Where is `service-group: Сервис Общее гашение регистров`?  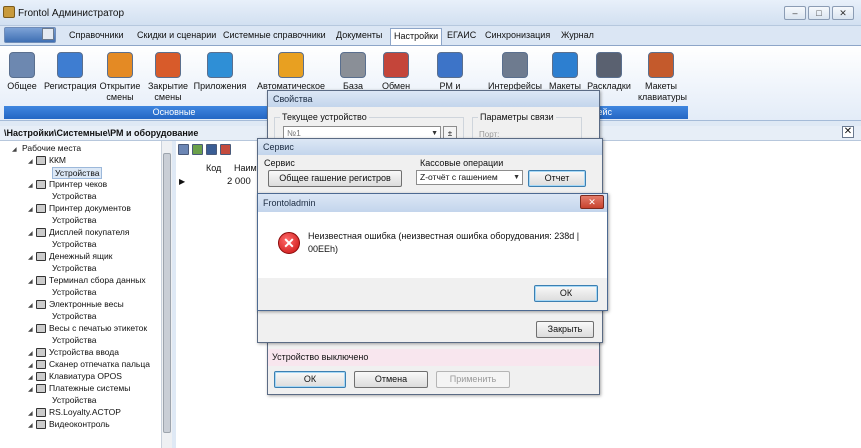
service-group: Сервис Общее гашение регистров is located at coordinates (337, 174).